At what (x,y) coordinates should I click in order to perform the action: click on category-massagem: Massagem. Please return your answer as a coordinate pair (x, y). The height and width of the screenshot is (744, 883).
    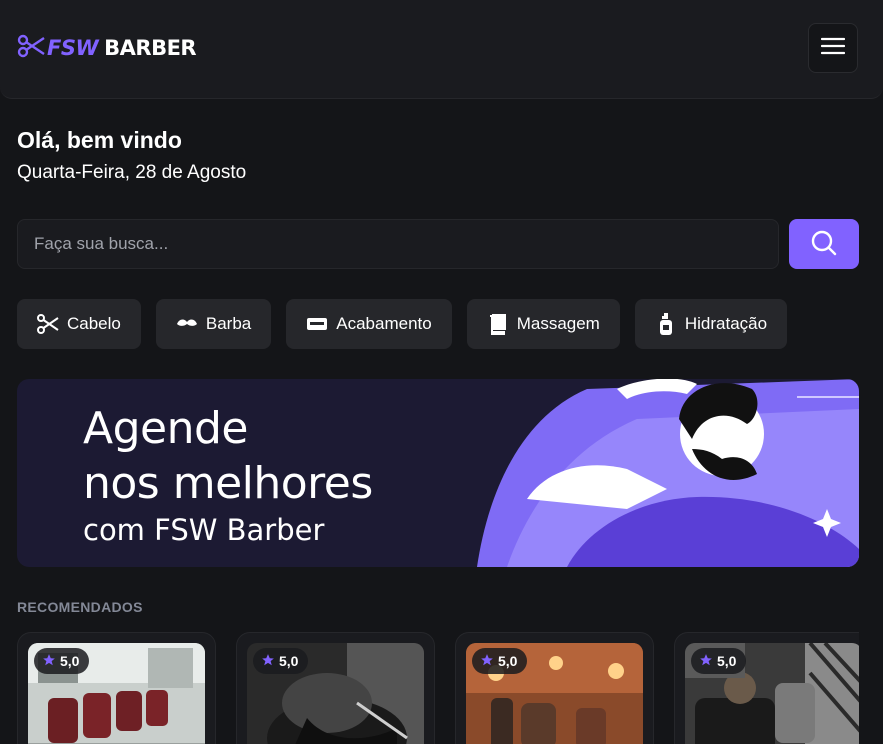
    Looking at the image, I should click on (543, 324).